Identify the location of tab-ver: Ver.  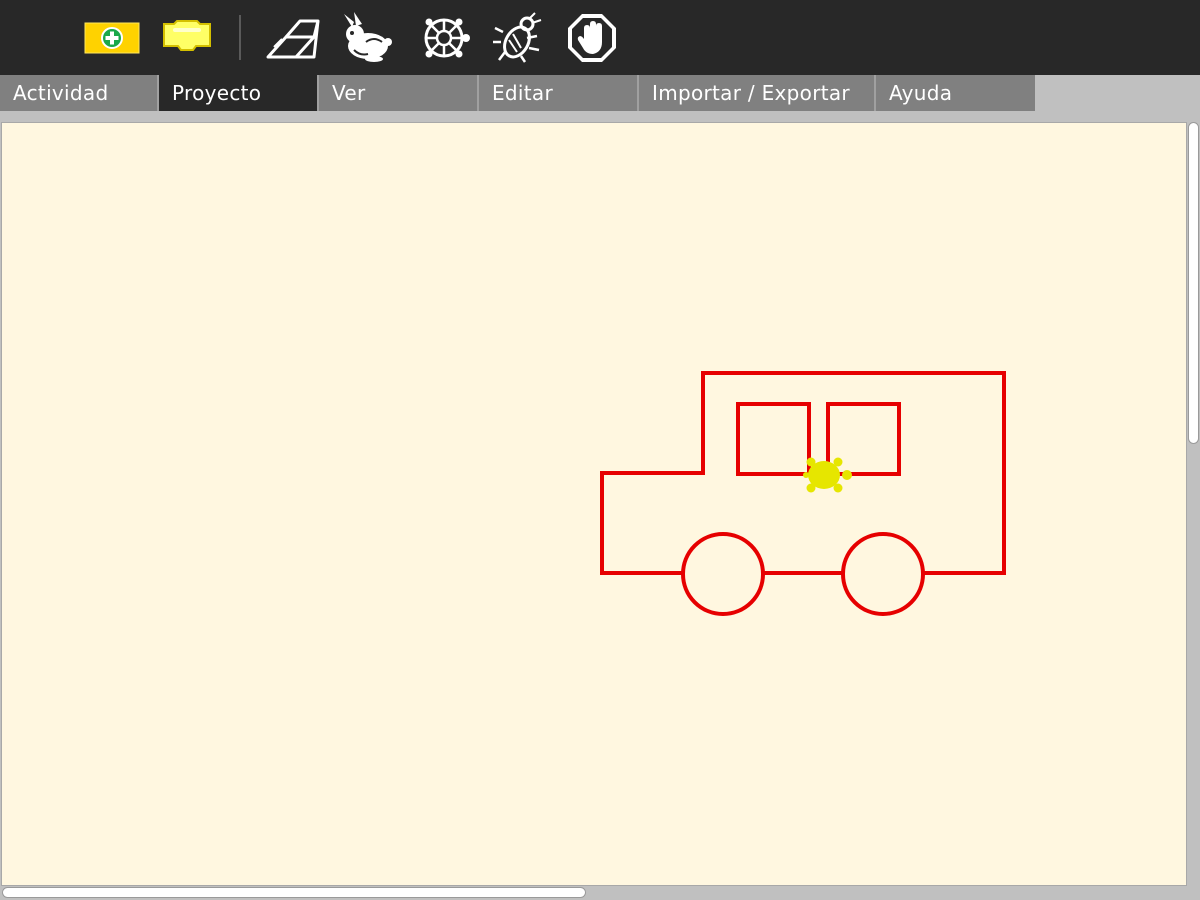
(399, 93).